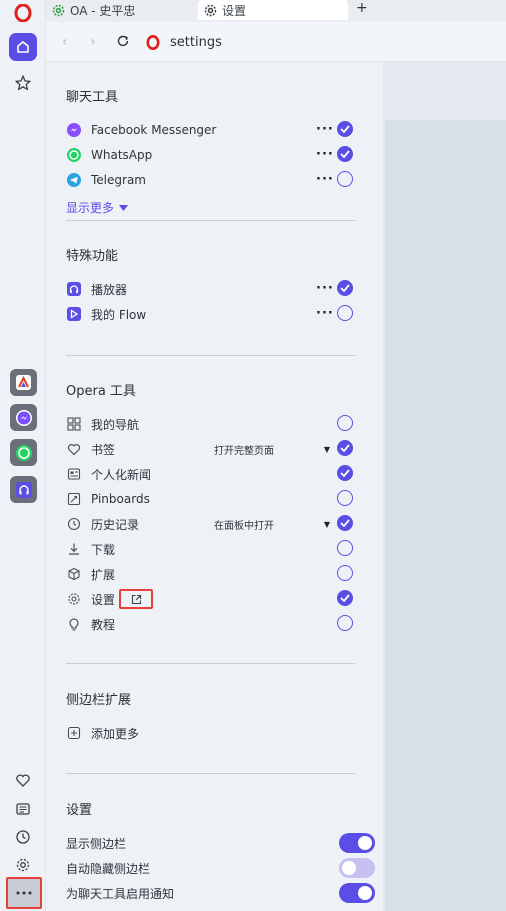  I want to click on new-tab-button: +, so click(362, 9).